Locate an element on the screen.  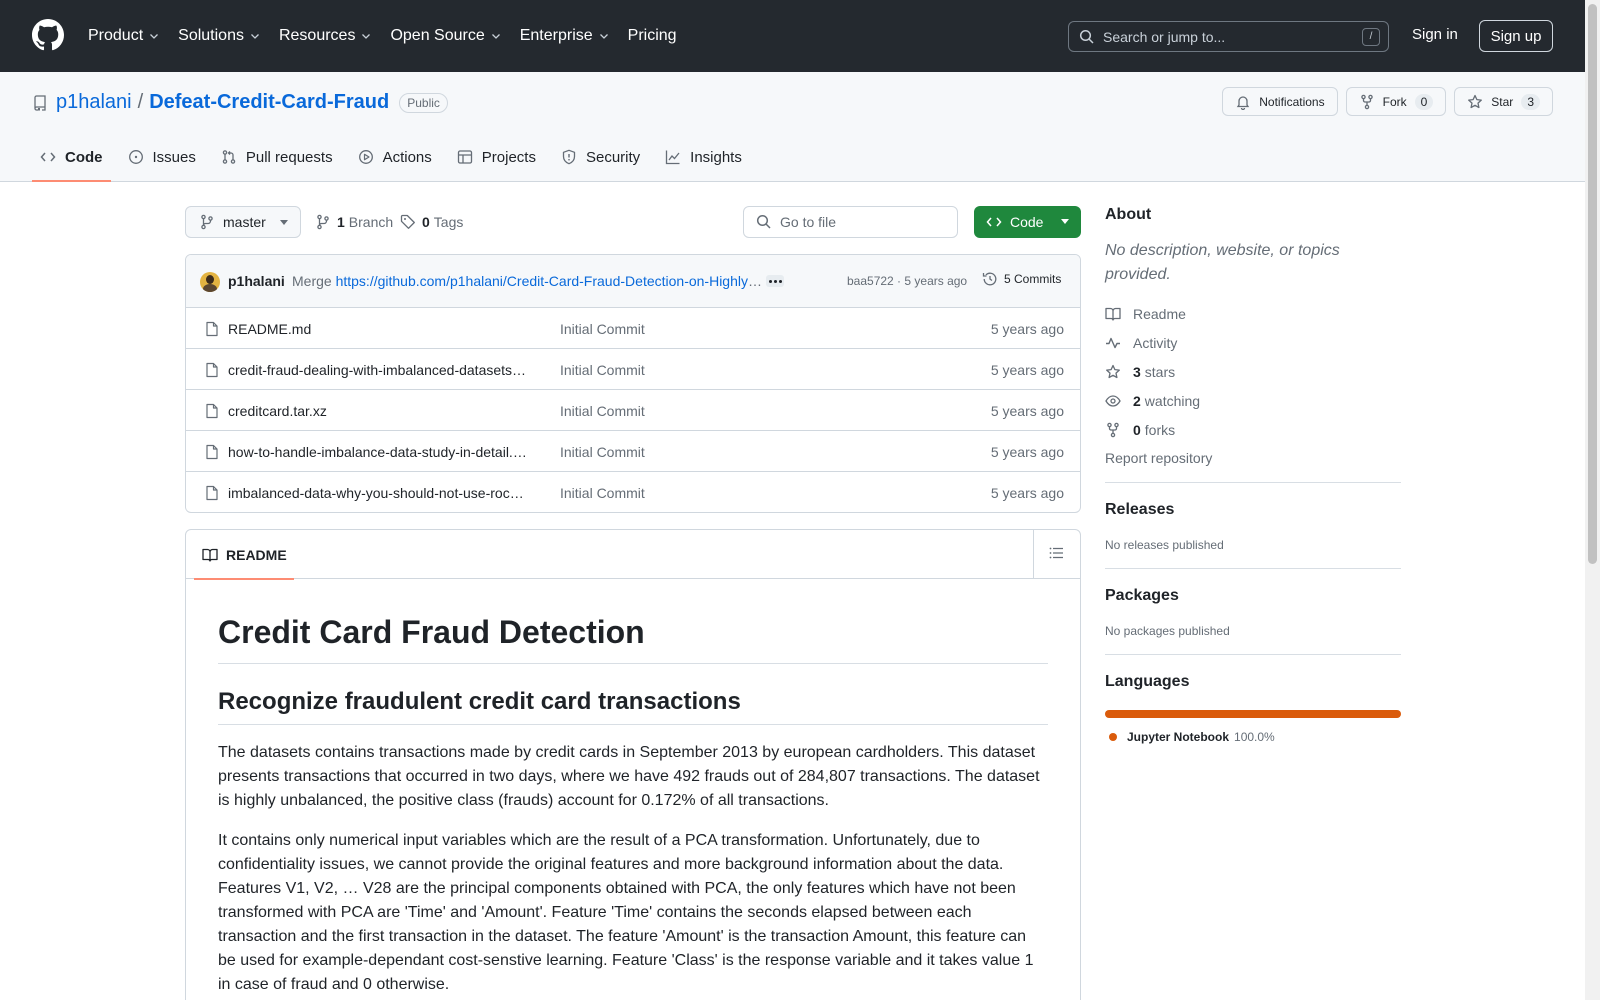
tab-pull-requests: Pull requests is located at coordinates (277, 157).